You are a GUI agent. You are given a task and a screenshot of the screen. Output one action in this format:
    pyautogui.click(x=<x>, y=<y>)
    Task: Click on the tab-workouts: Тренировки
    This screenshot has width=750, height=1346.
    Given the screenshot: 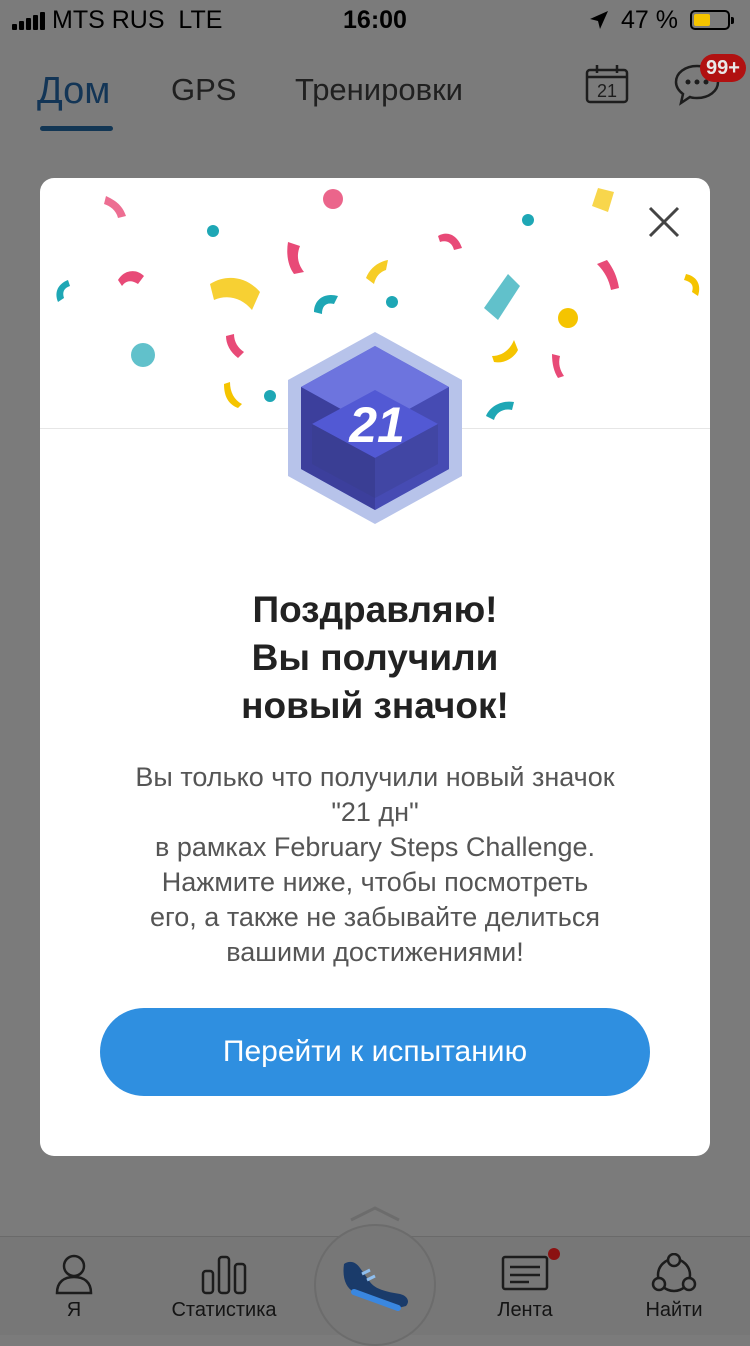 What is the action you would take?
    pyautogui.click(x=379, y=90)
    